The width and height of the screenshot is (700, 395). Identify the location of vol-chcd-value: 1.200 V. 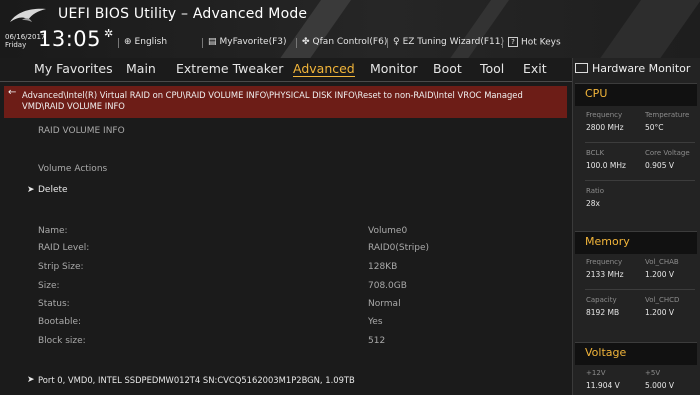
(659, 312).